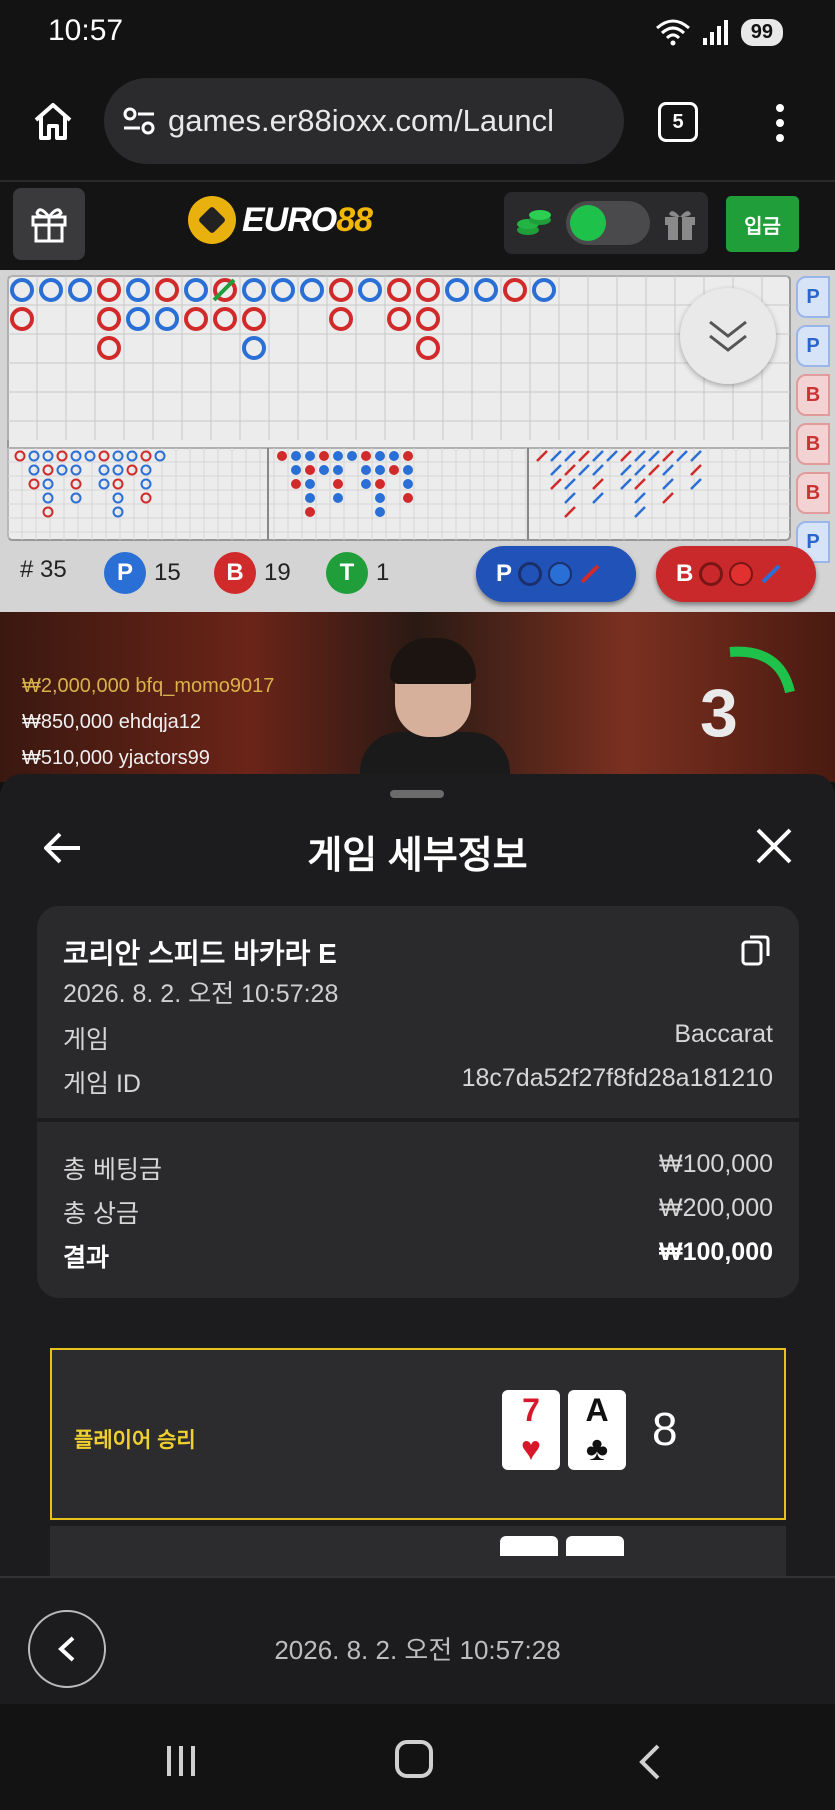  I want to click on player-hand: 플레이어 승리 7 ♥ A ♣ 8, so click(418, 1434).